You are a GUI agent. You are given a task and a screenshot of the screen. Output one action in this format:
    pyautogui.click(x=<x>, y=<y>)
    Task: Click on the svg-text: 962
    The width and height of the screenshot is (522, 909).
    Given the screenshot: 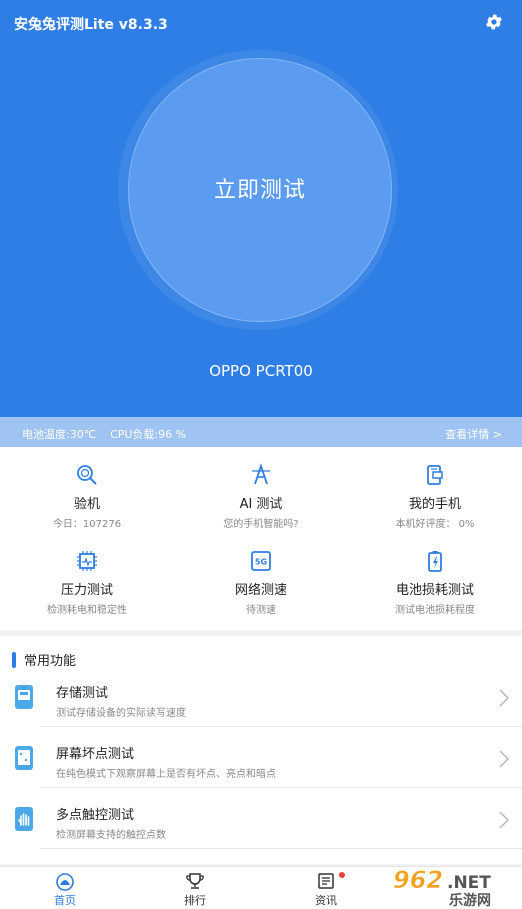 What is the action you would take?
    pyautogui.click(x=418, y=880)
    